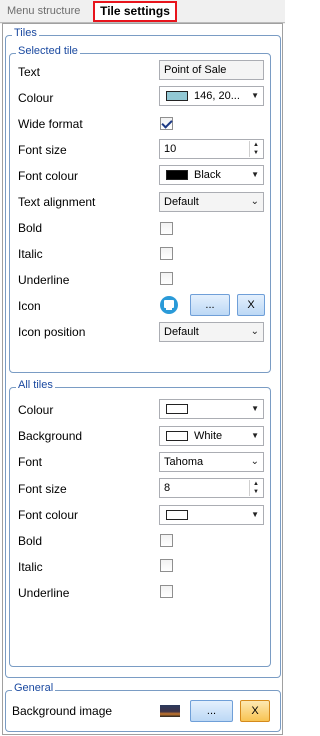  Describe the element at coordinates (43, 11) in the screenshot. I see `tab-menu-structure: Menu structure` at that location.